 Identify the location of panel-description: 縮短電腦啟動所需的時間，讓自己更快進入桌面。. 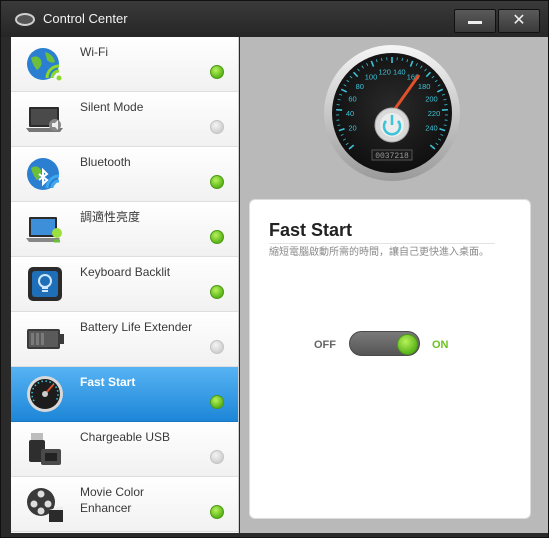
(379, 252).